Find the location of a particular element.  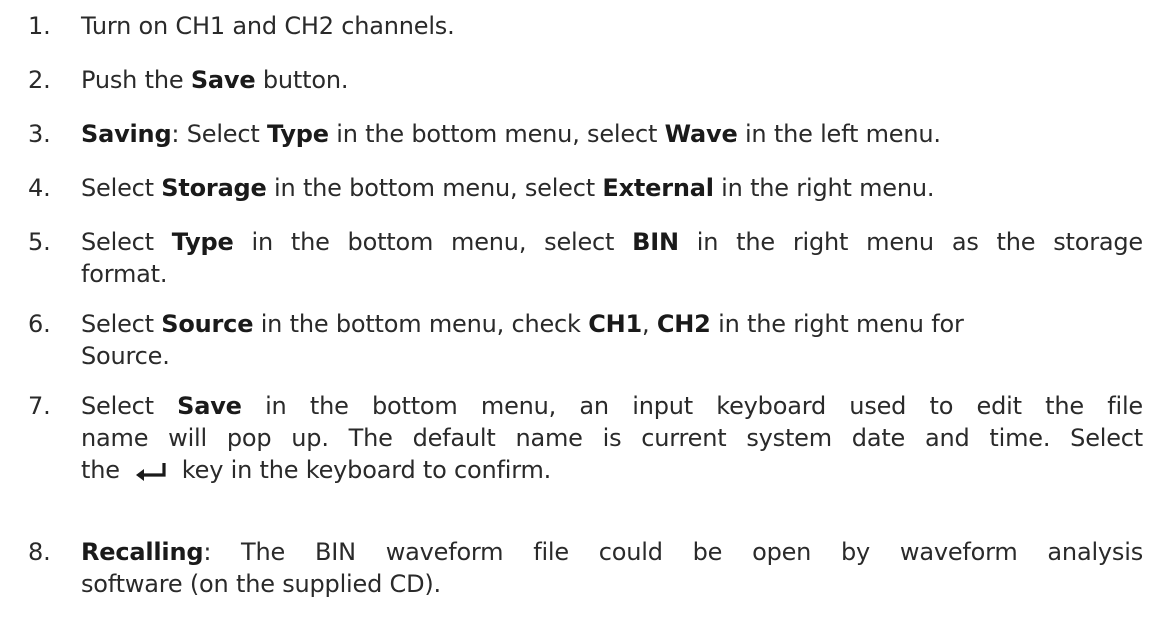

step-text-segment: in the left menu. is located at coordinates (839, 134).